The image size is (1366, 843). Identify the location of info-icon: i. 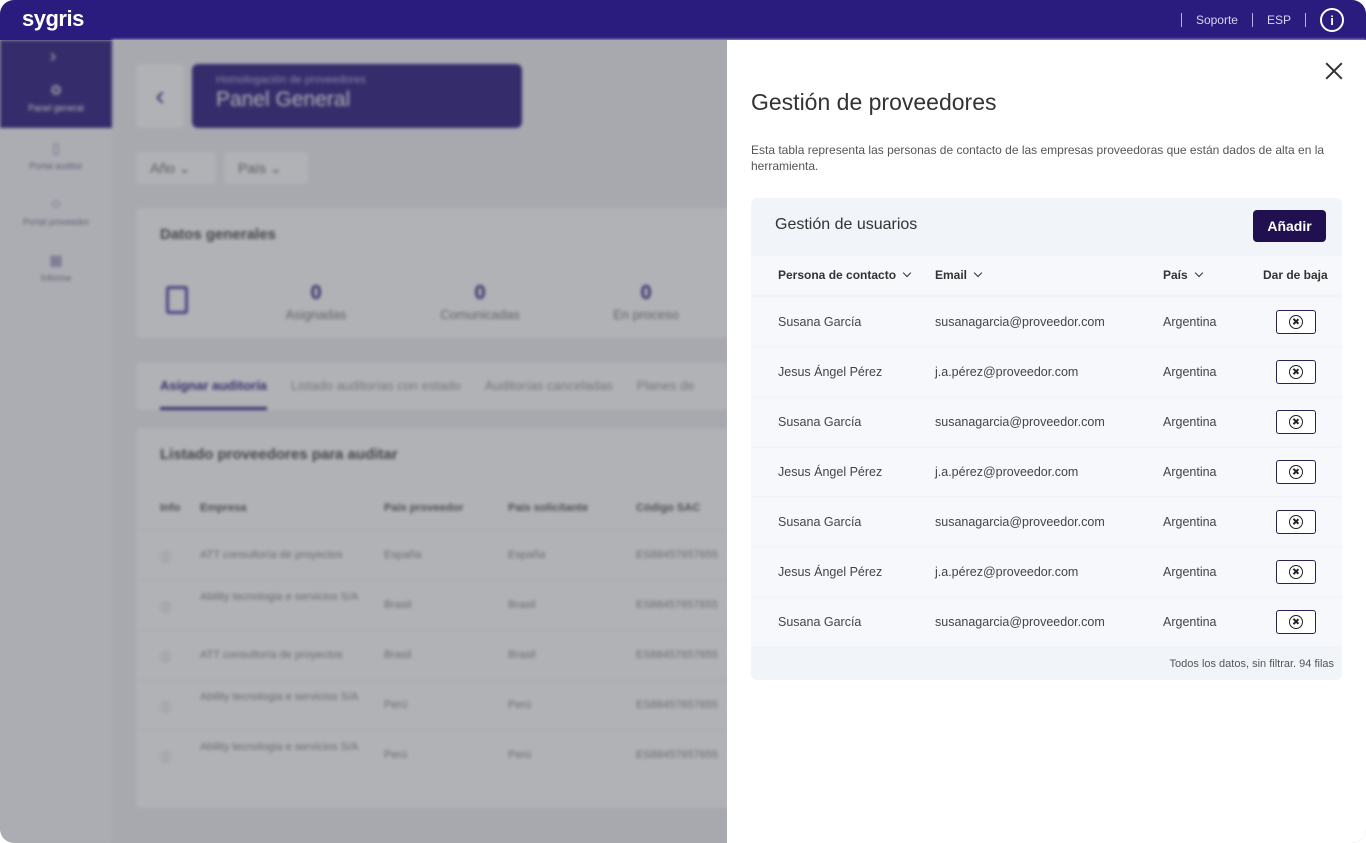
(1332, 20).